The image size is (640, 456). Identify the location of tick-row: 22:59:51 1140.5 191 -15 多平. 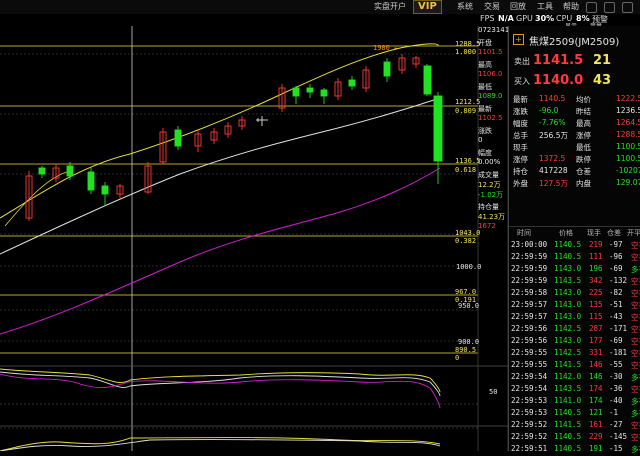
(574, 450).